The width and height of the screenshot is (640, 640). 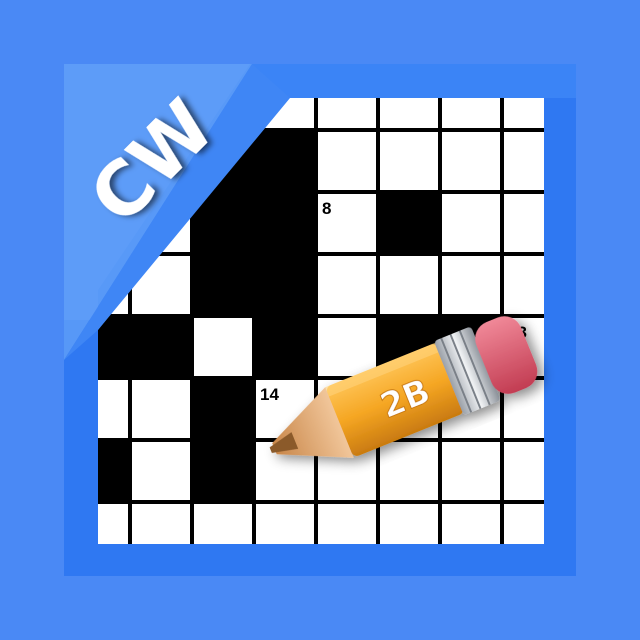 I want to click on clue-number: 11, so click(x=145, y=332).